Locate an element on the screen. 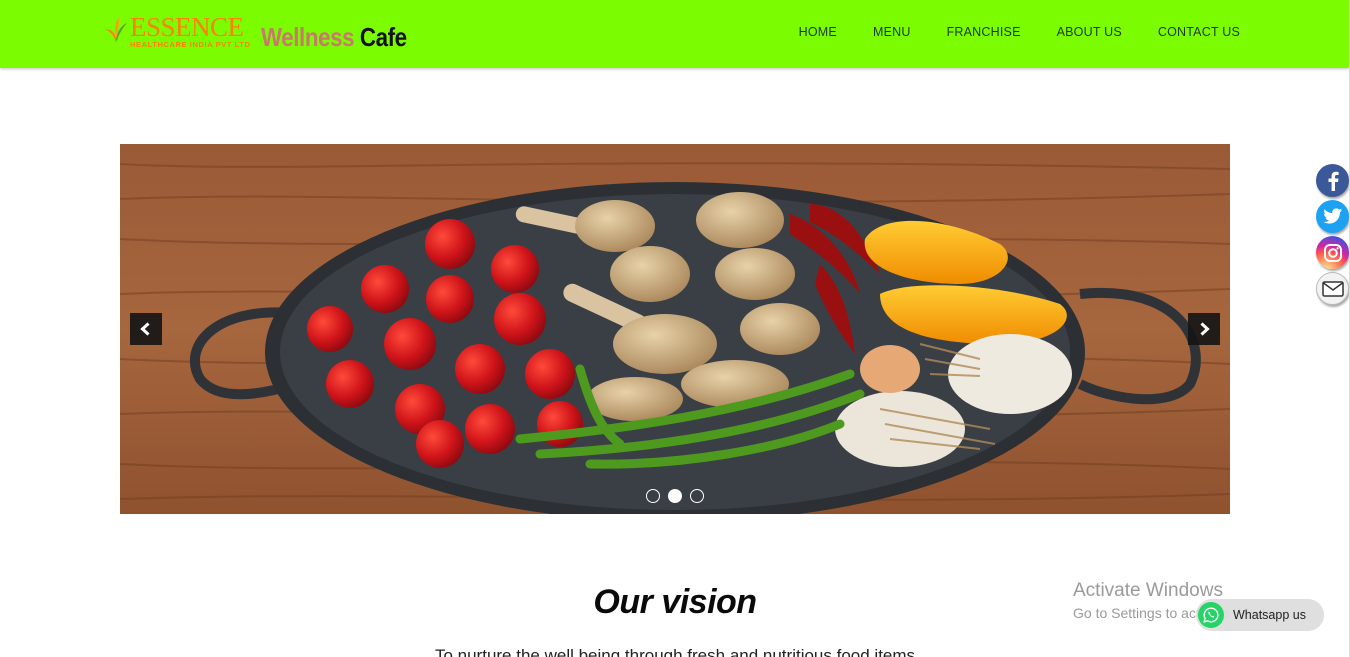 The height and width of the screenshot is (657, 1350). essence-wordmark: ESSENCE HEALTHCARE INDIA PVT LTD is located at coordinates (190, 31).